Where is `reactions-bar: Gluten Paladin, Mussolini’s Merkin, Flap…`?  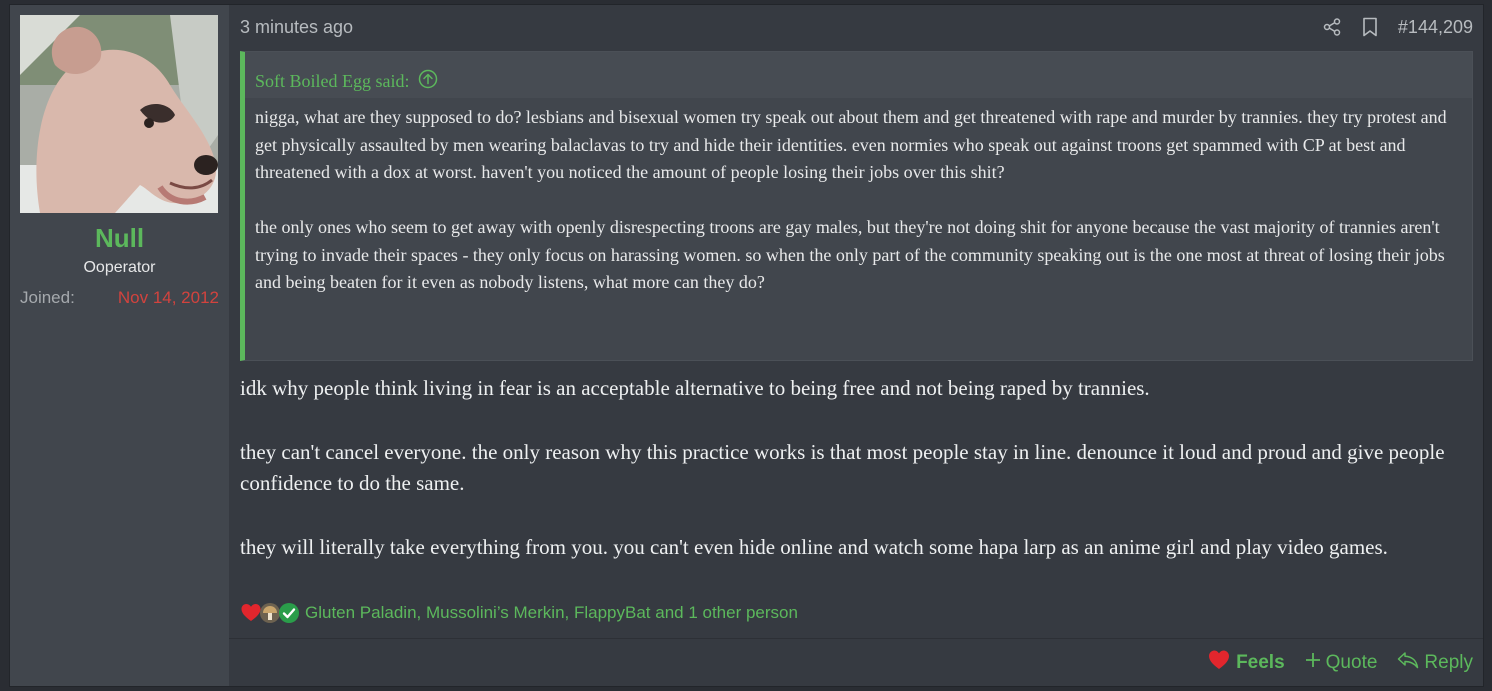
reactions-bar: Gluten Paladin, Mussolini’s Merkin, Flap… is located at coordinates (519, 613).